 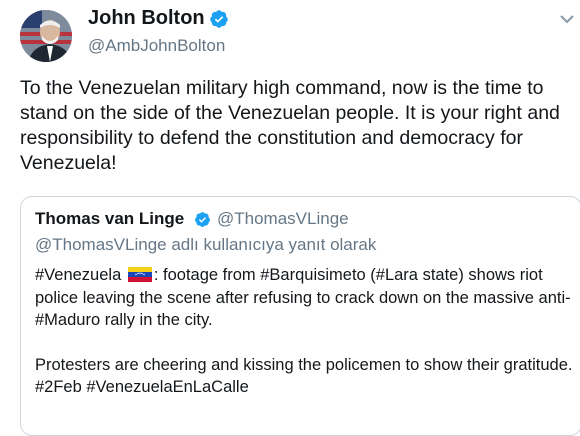 What do you see at coordinates (567, 19) in the screenshot?
I see `chevron-down-icon` at bounding box center [567, 19].